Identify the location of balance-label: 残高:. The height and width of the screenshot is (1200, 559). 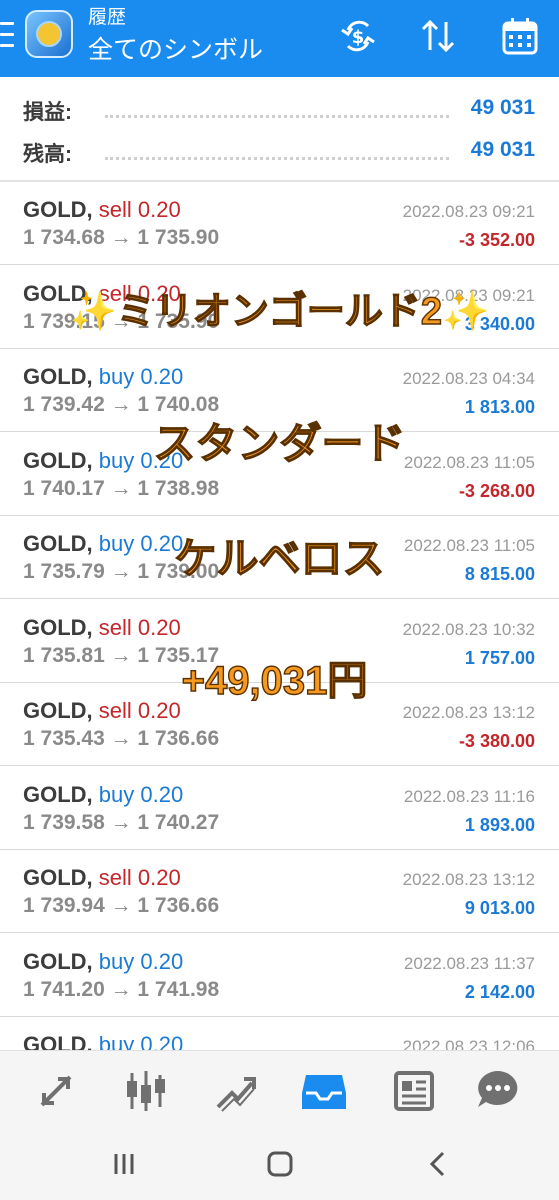
(47, 154).